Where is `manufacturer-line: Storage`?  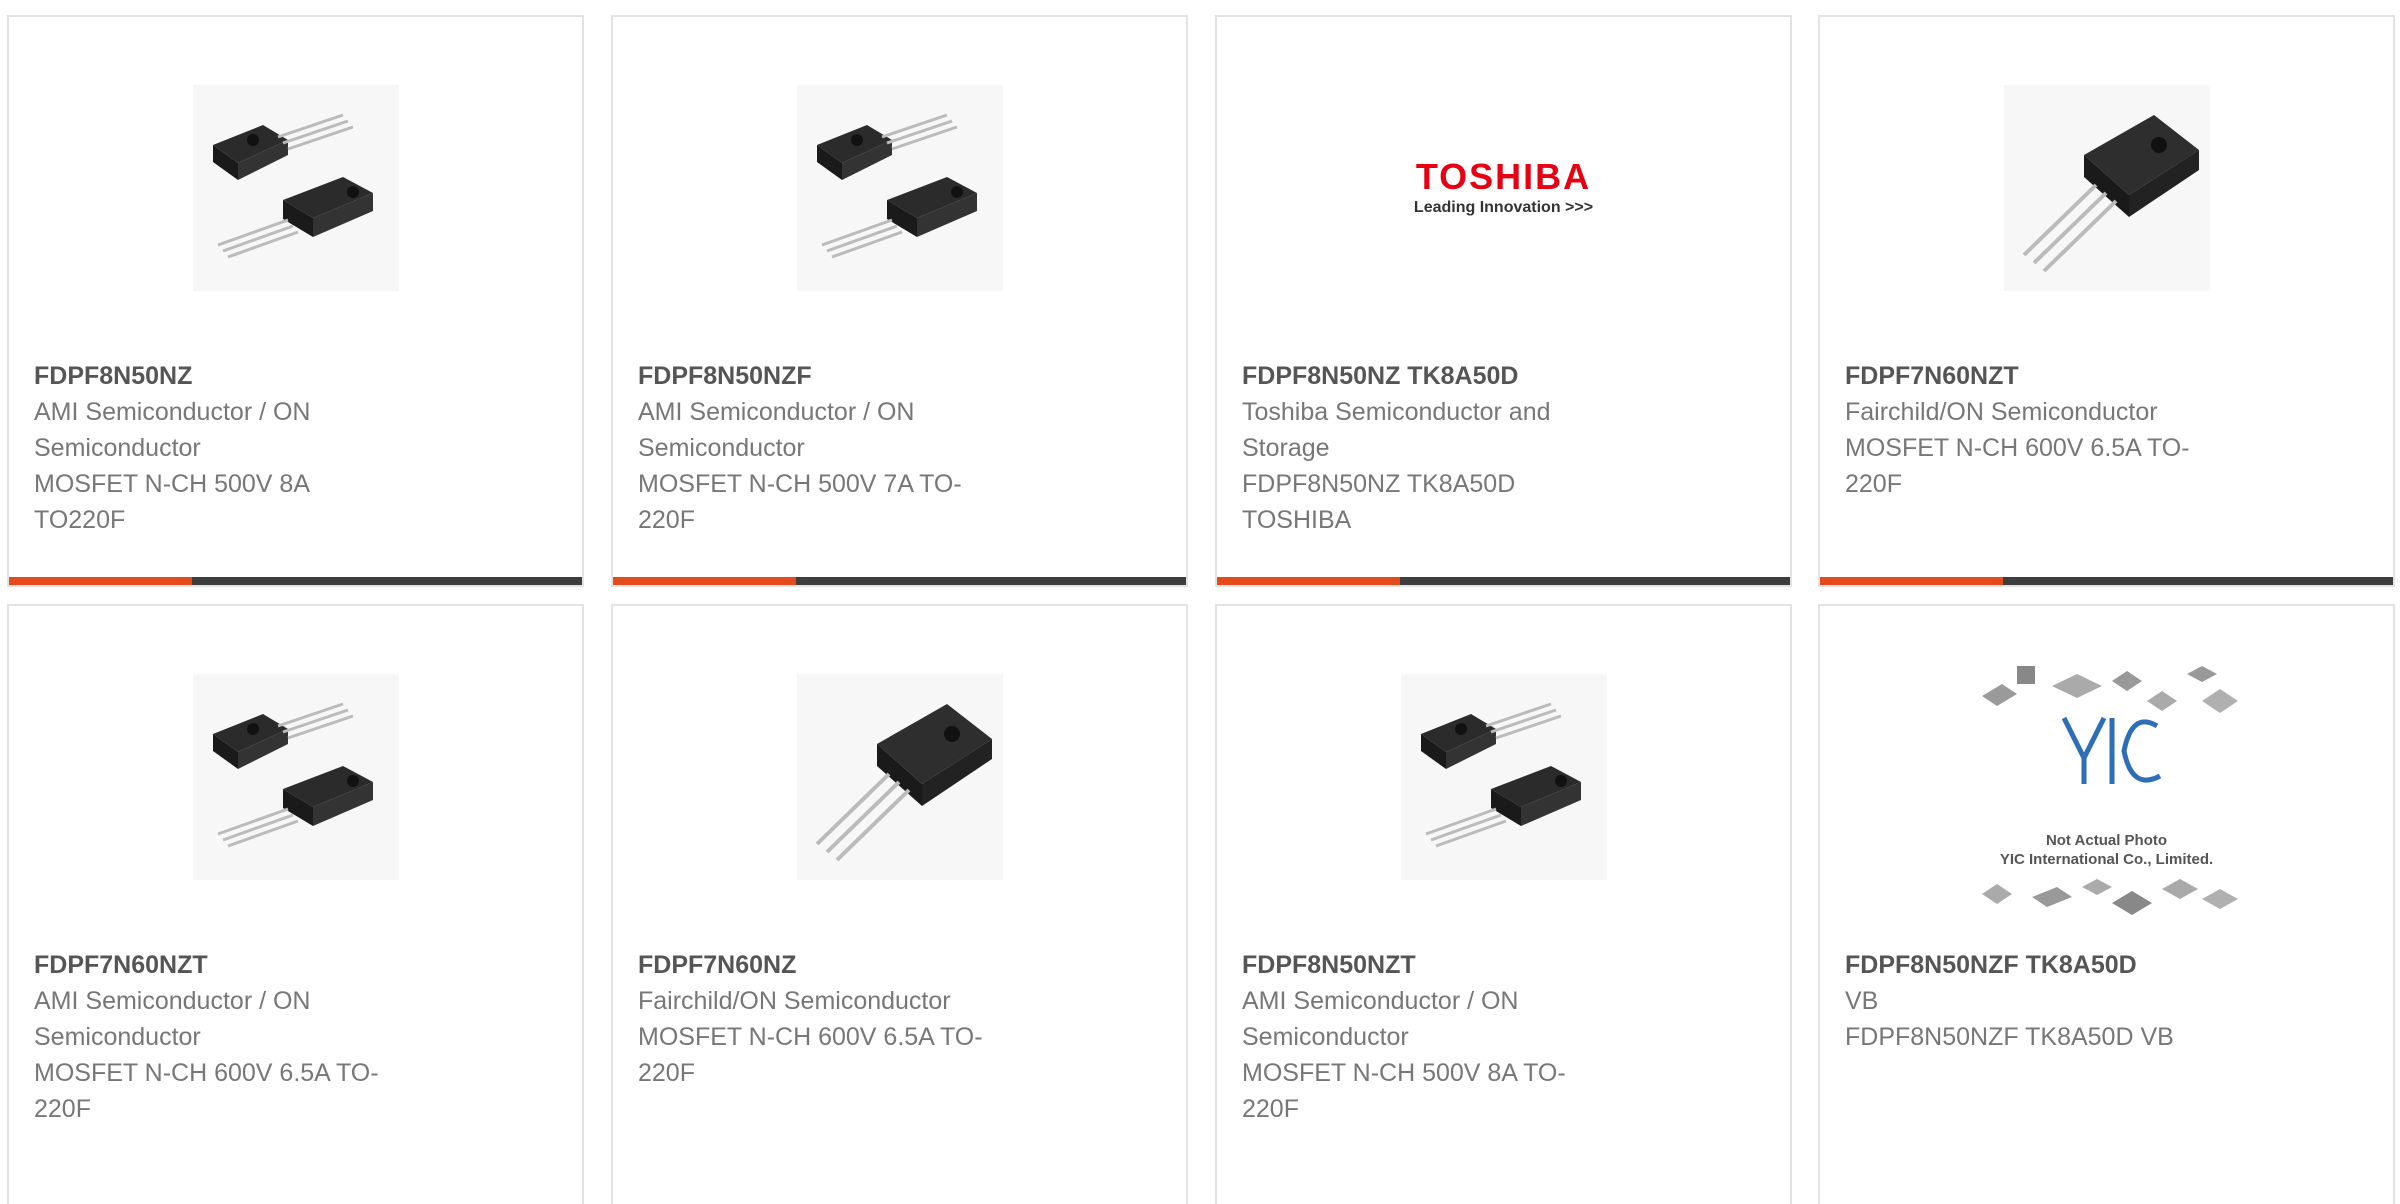 manufacturer-line: Storage is located at coordinates (1286, 448).